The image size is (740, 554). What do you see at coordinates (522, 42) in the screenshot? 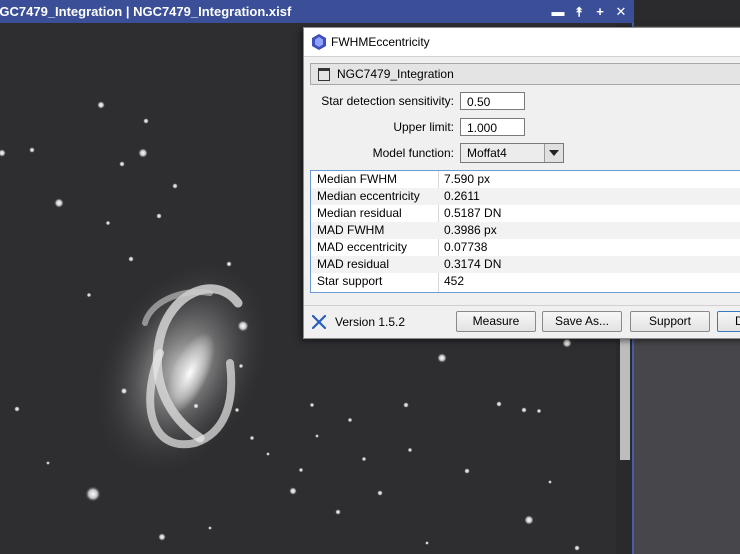
I see `dialog-titlebar: FWHMEccentricity` at bounding box center [522, 42].